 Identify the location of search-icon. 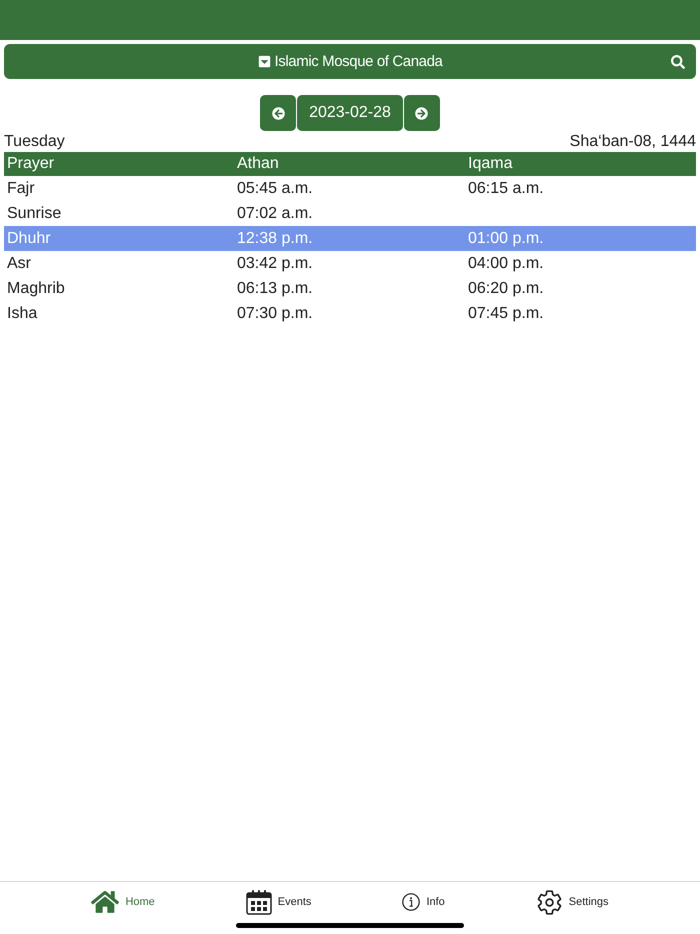
(678, 61).